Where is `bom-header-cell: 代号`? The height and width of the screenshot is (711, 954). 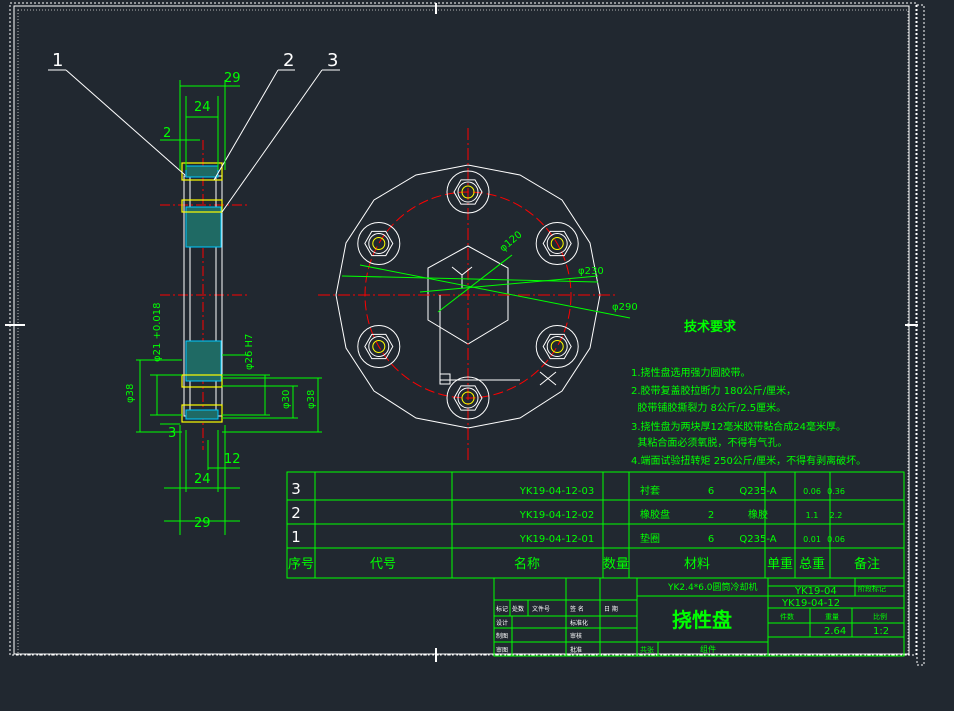 bom-header-cell: 代号 is located at coordinates (383, 564).